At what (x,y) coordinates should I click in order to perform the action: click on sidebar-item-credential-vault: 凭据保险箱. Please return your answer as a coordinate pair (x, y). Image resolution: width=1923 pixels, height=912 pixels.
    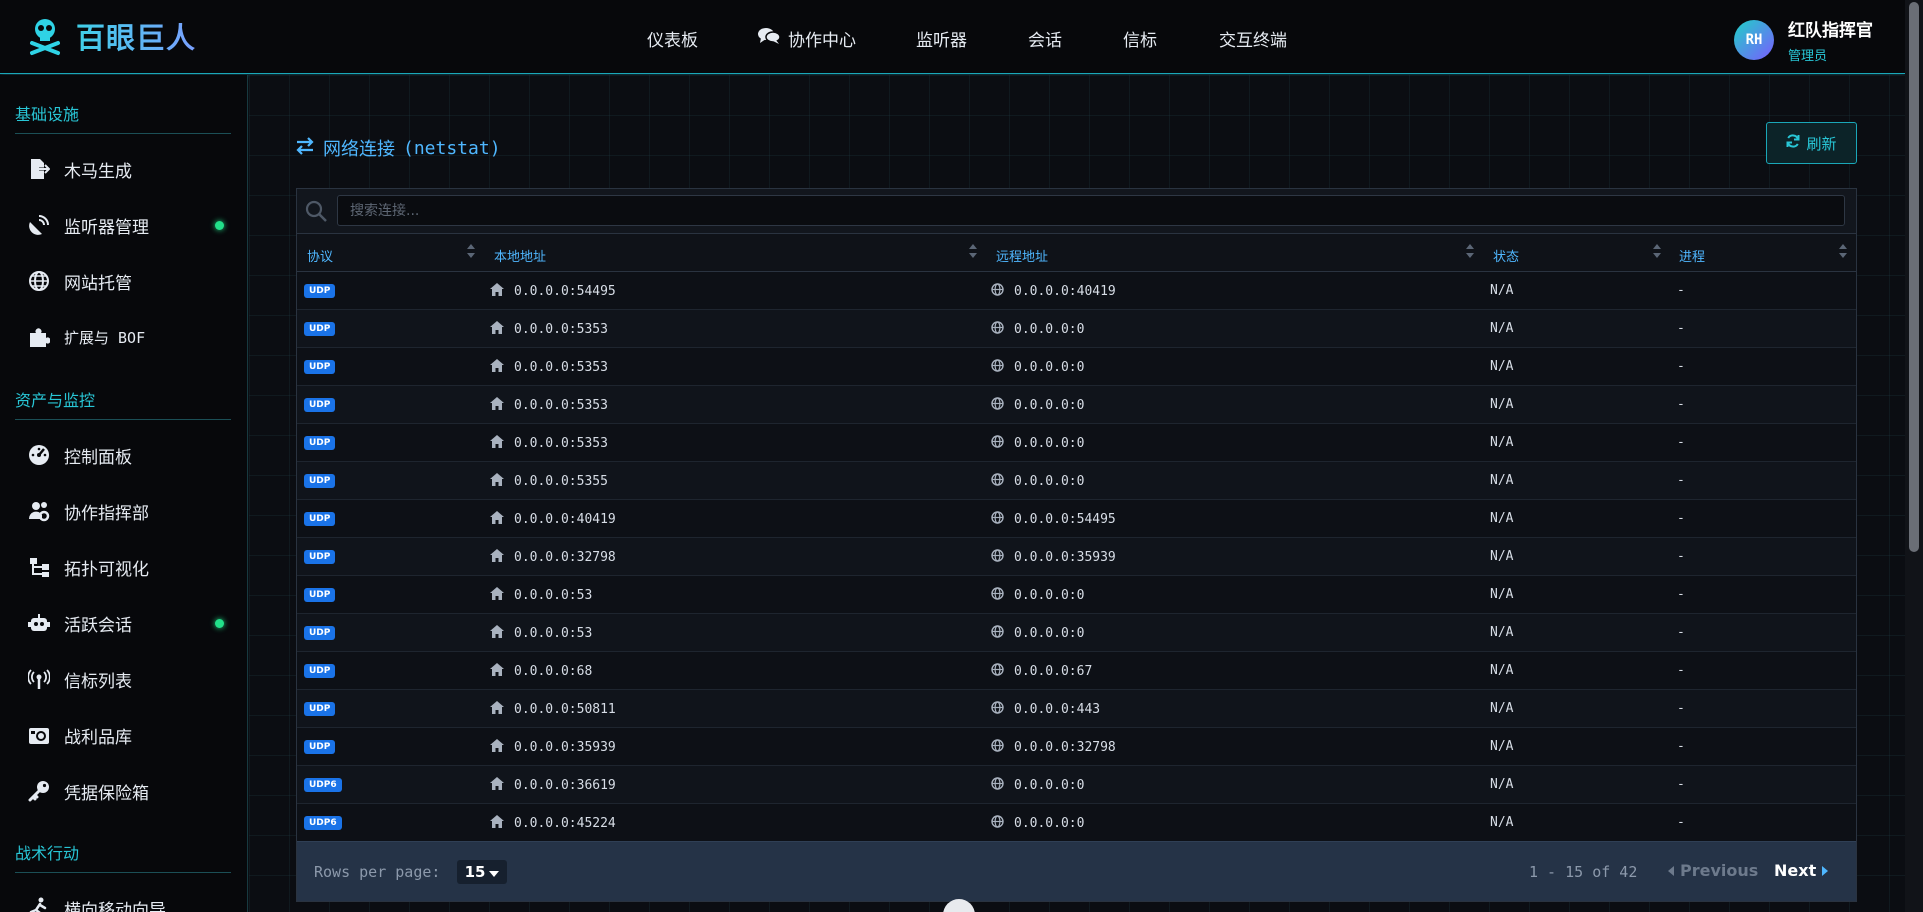
    Looking at the image, I should click on (126, 791).